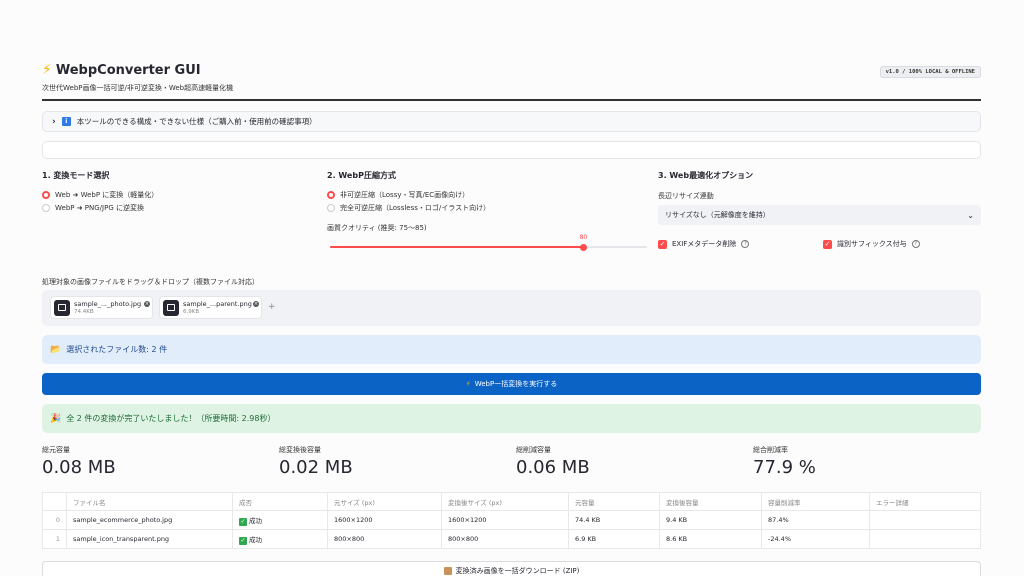  Describe the element at coordinates (505, 520) in the screenshot. I see `cell-new-size: 1600×1200` at that location.